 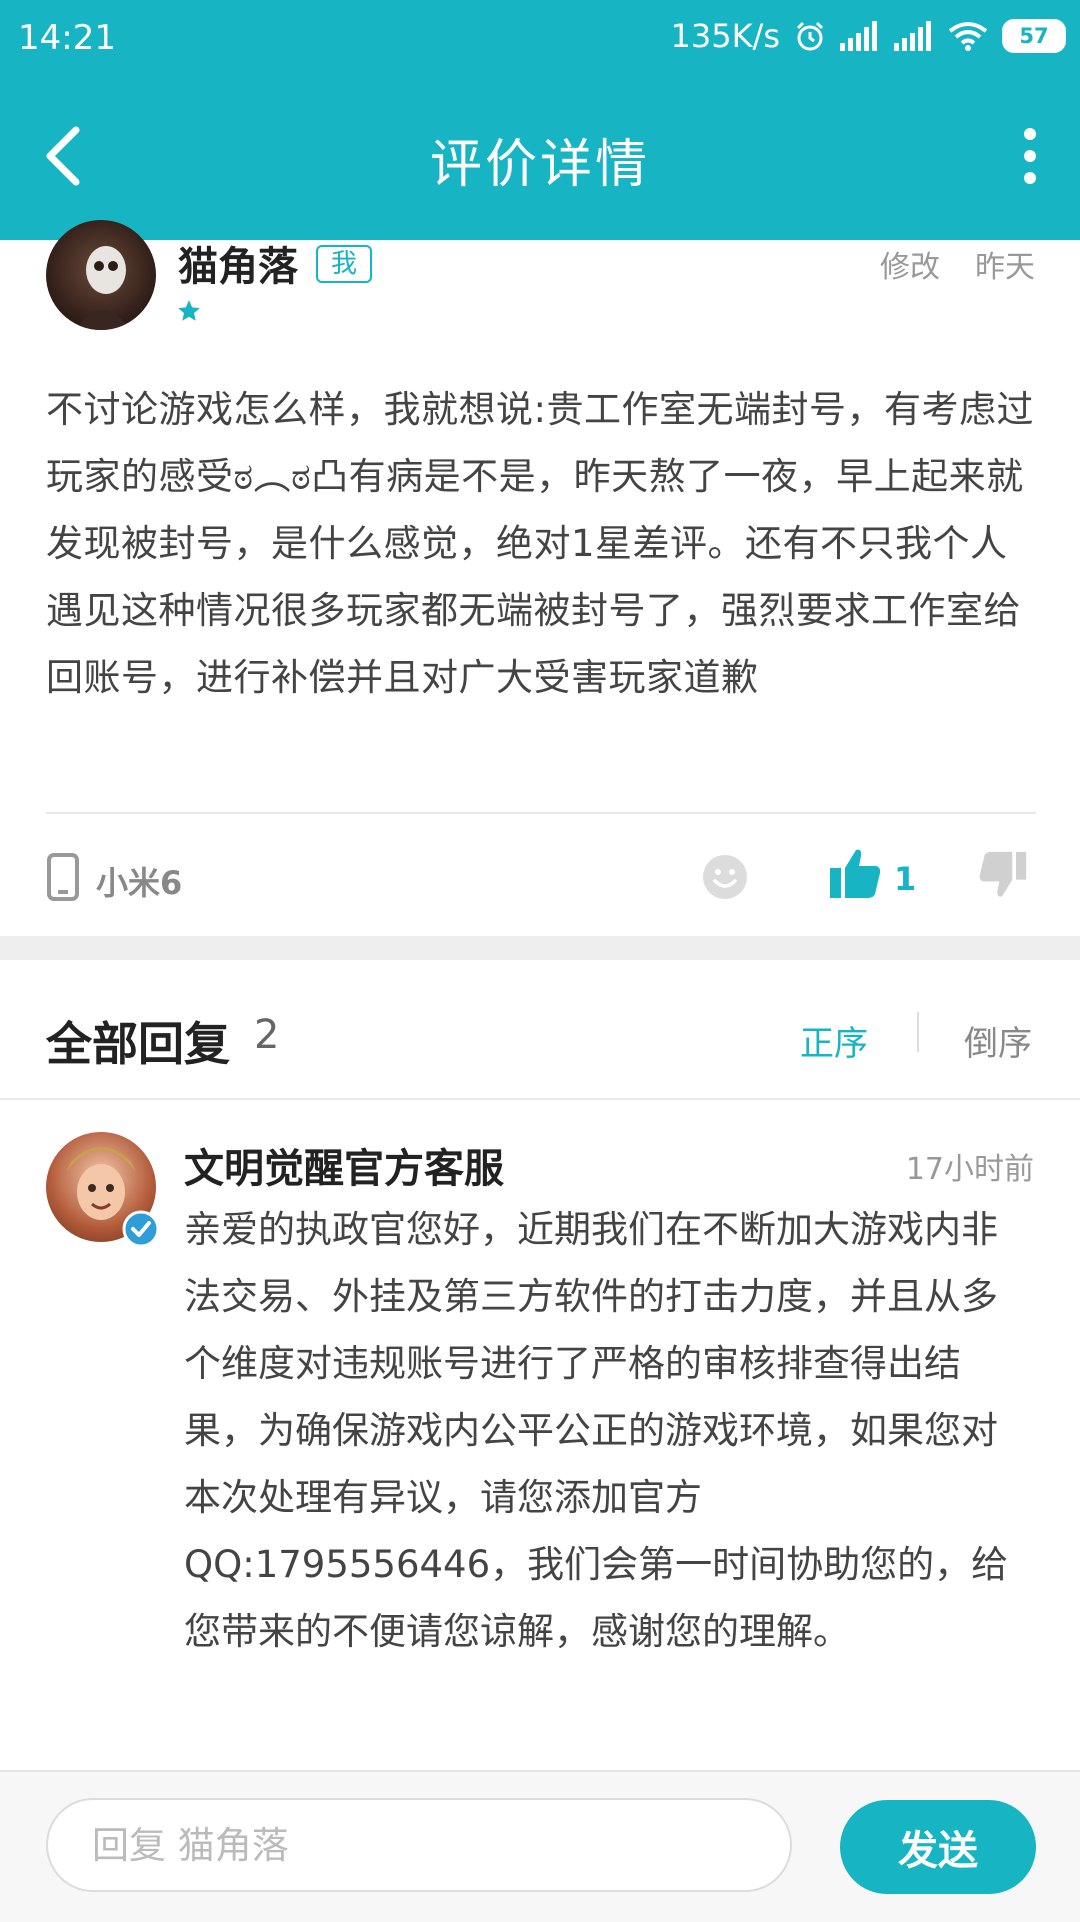 I want to click on reply-time: 17小时前, so click(x=969, y=1169).